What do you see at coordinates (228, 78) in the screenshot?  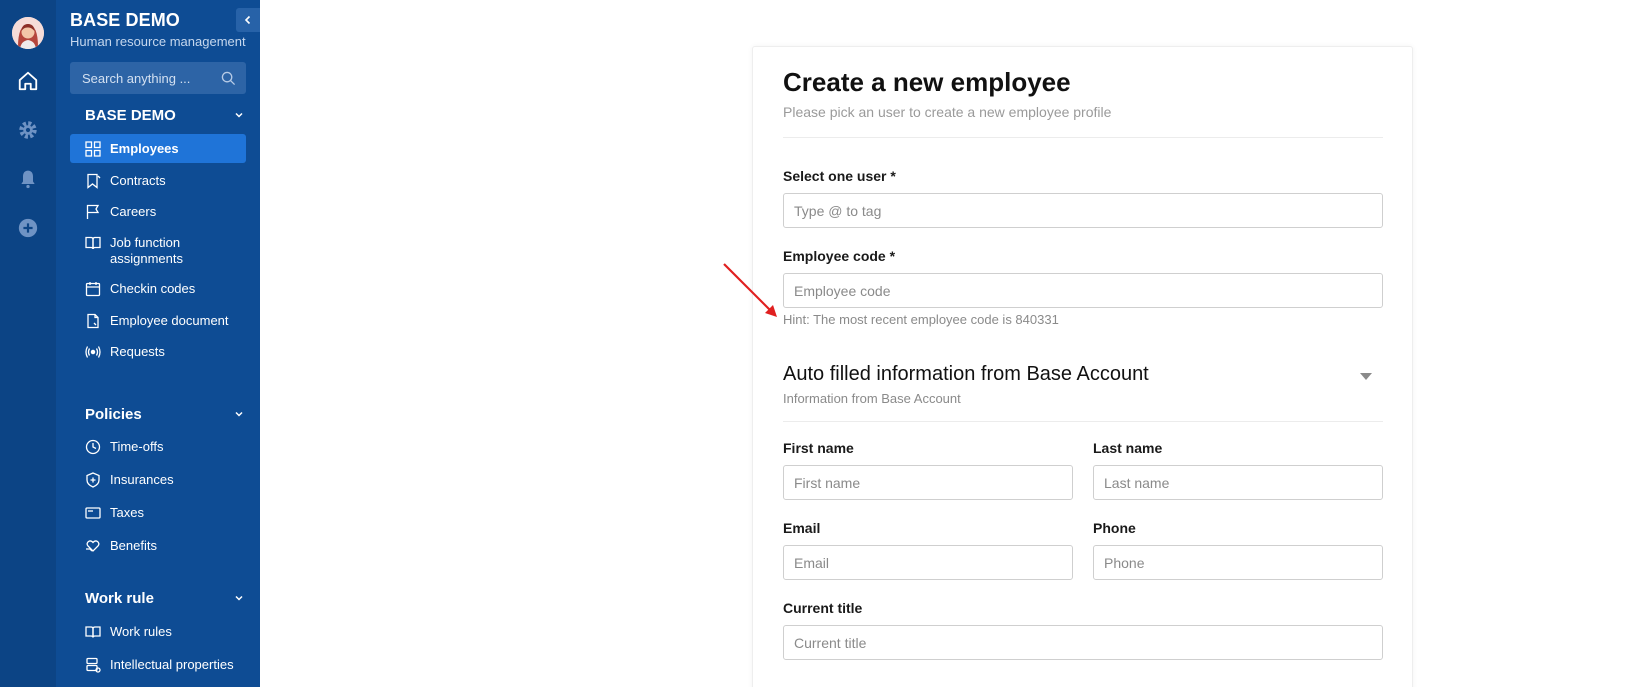 I see `search-icon` at bounding box center [228, 78].